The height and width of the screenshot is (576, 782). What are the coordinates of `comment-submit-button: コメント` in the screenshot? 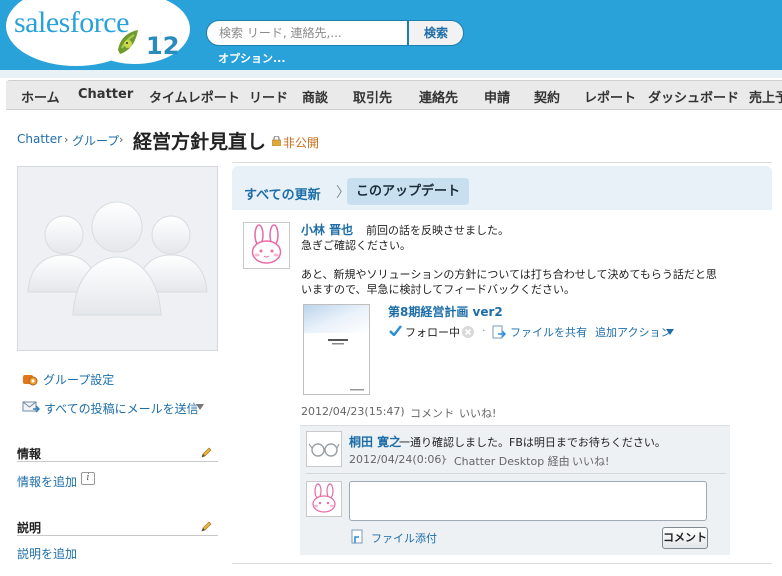 It's located at (685, 538).